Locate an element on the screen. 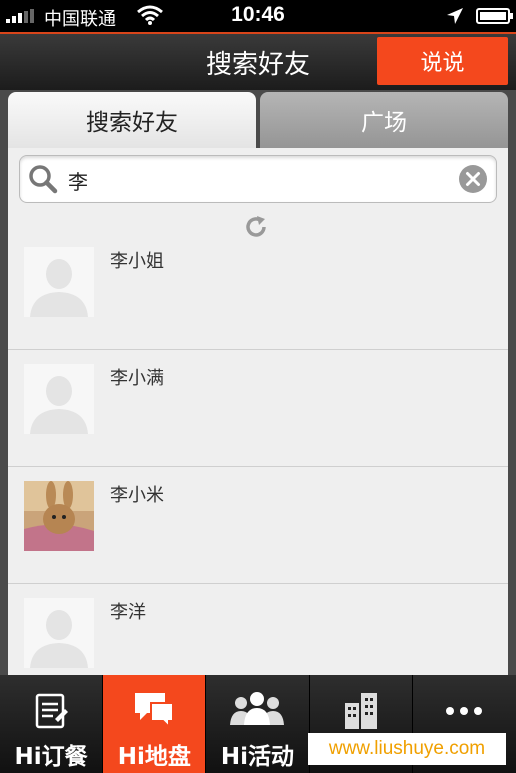  location-arrow-icon is located at coordinates (455, 18).